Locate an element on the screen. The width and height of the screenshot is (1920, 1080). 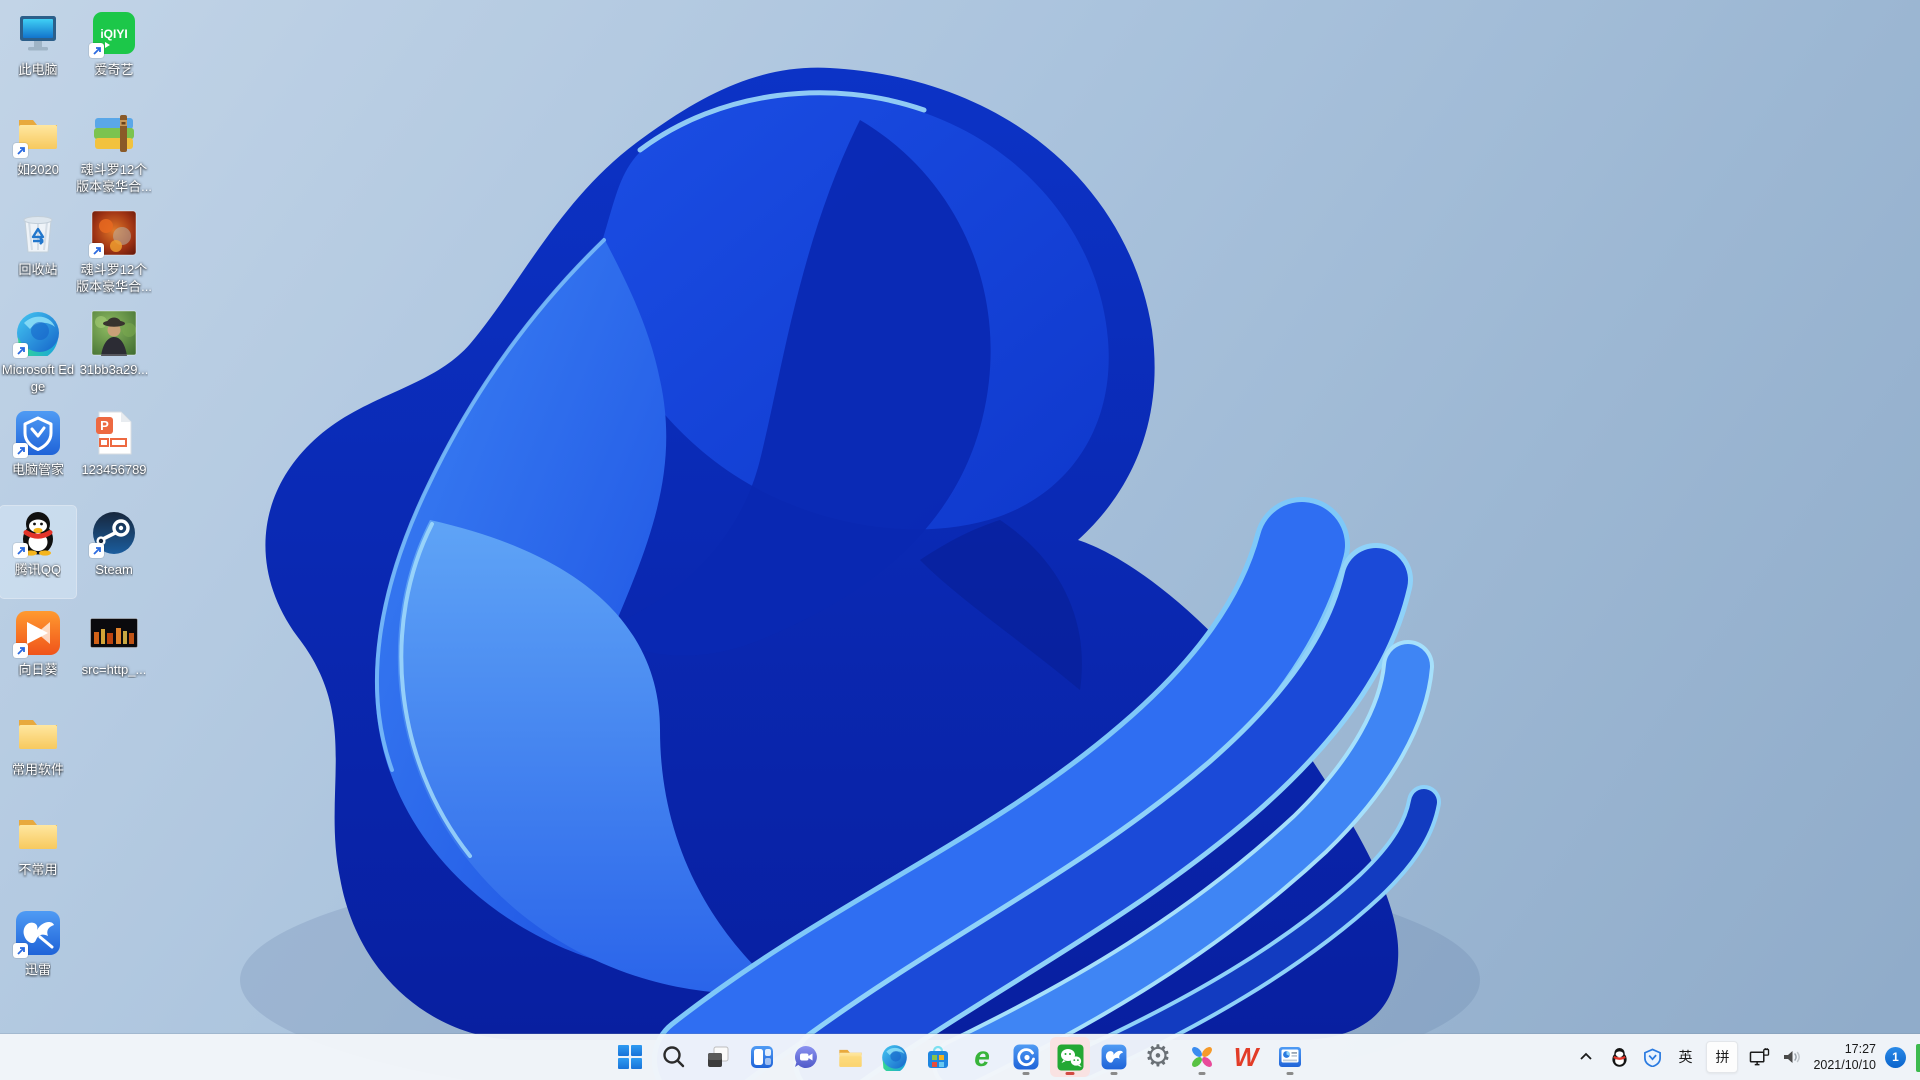
desktop-icon-recycle-bin: 回收站 is located at coordinates (38, 252).